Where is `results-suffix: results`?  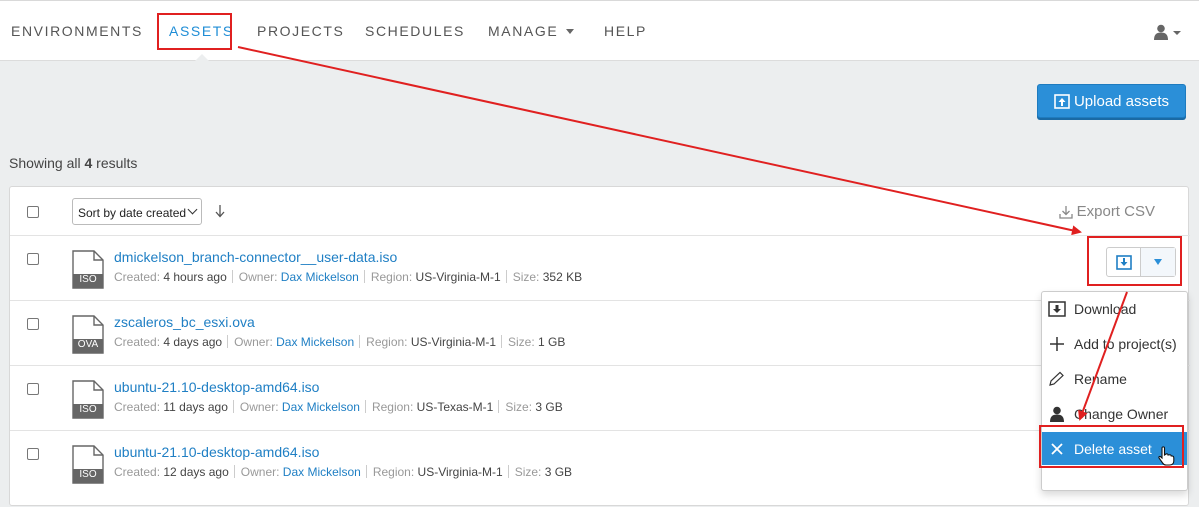 results-suffix: results is located at coordinates (115, 163).